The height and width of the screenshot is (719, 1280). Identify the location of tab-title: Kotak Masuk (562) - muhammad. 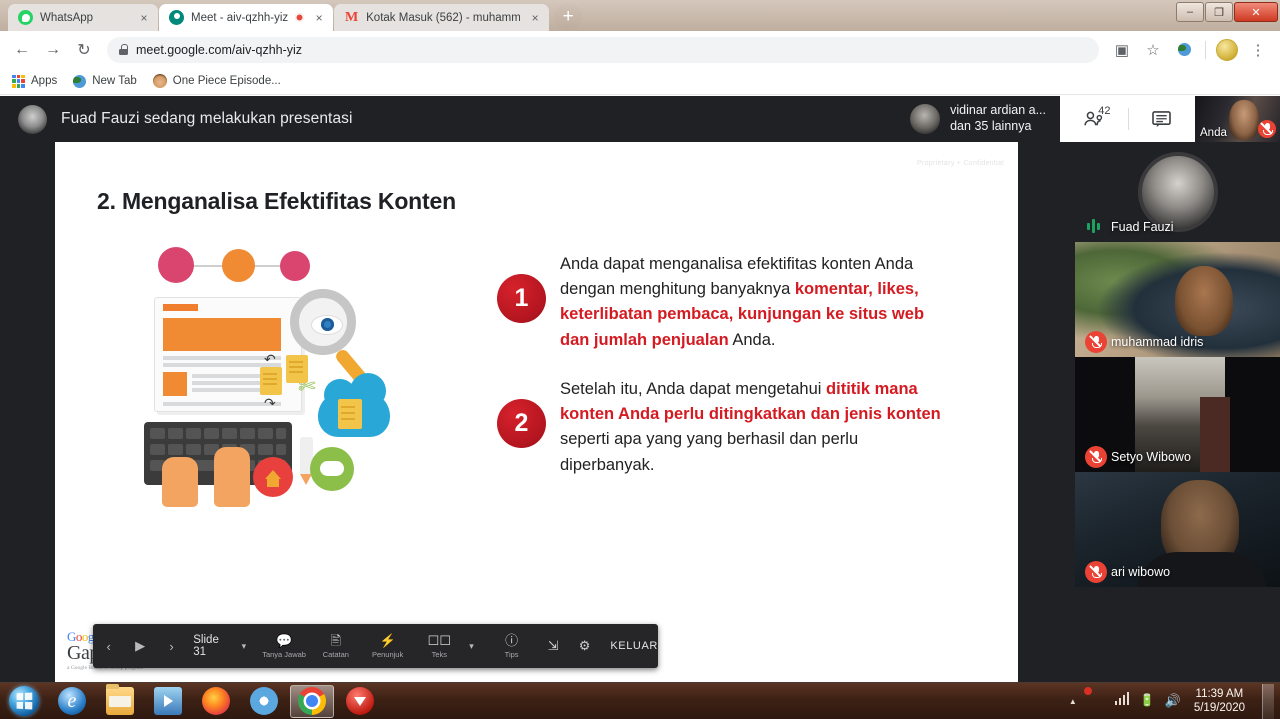
(443, 17).